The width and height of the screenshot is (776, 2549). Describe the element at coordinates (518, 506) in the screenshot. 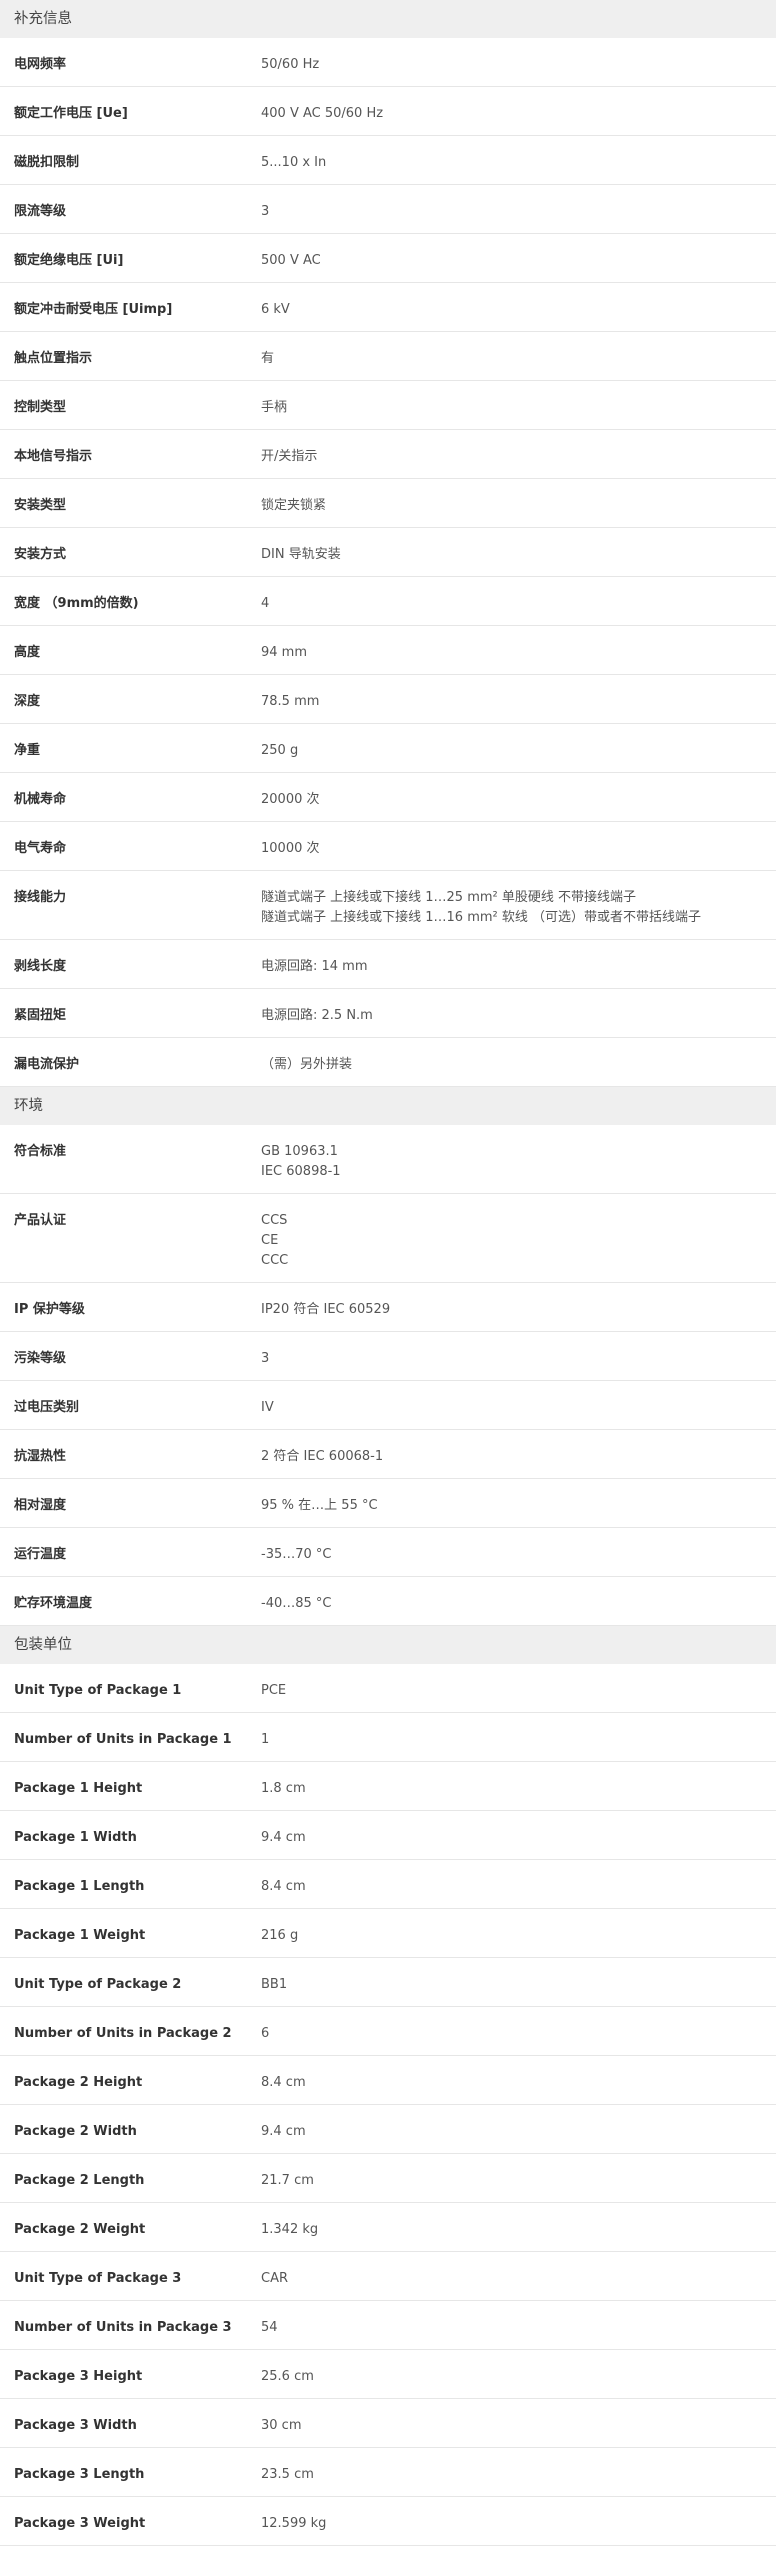

I see `spec-value: 锁定夹锁紧` at that location.